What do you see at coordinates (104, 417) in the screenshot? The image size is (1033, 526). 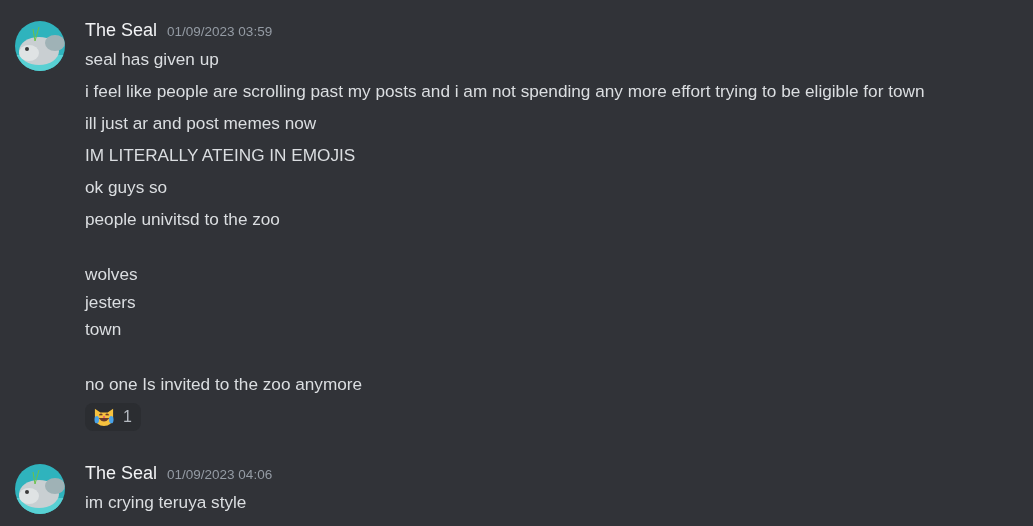 I see `crying-cat-emoji-icon` at bounding box center [104, 417].